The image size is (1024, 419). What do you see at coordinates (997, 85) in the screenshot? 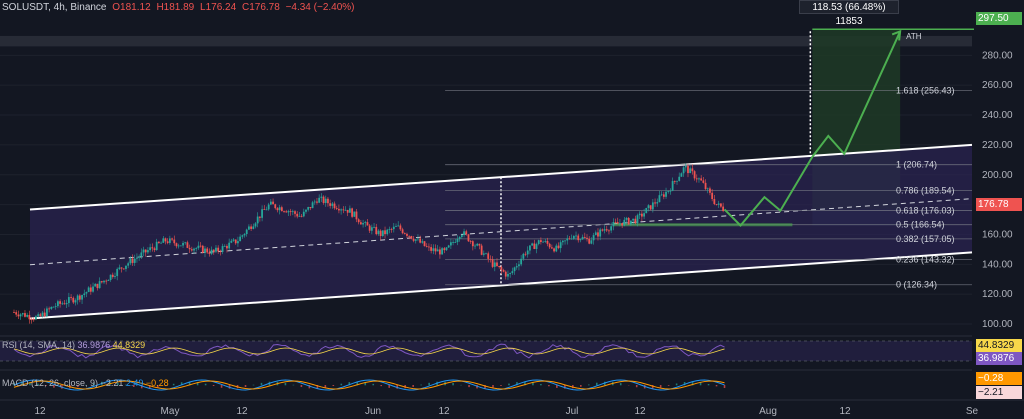
I see `y-tick-label-8: 260.00` at bounding box center [997, 85].